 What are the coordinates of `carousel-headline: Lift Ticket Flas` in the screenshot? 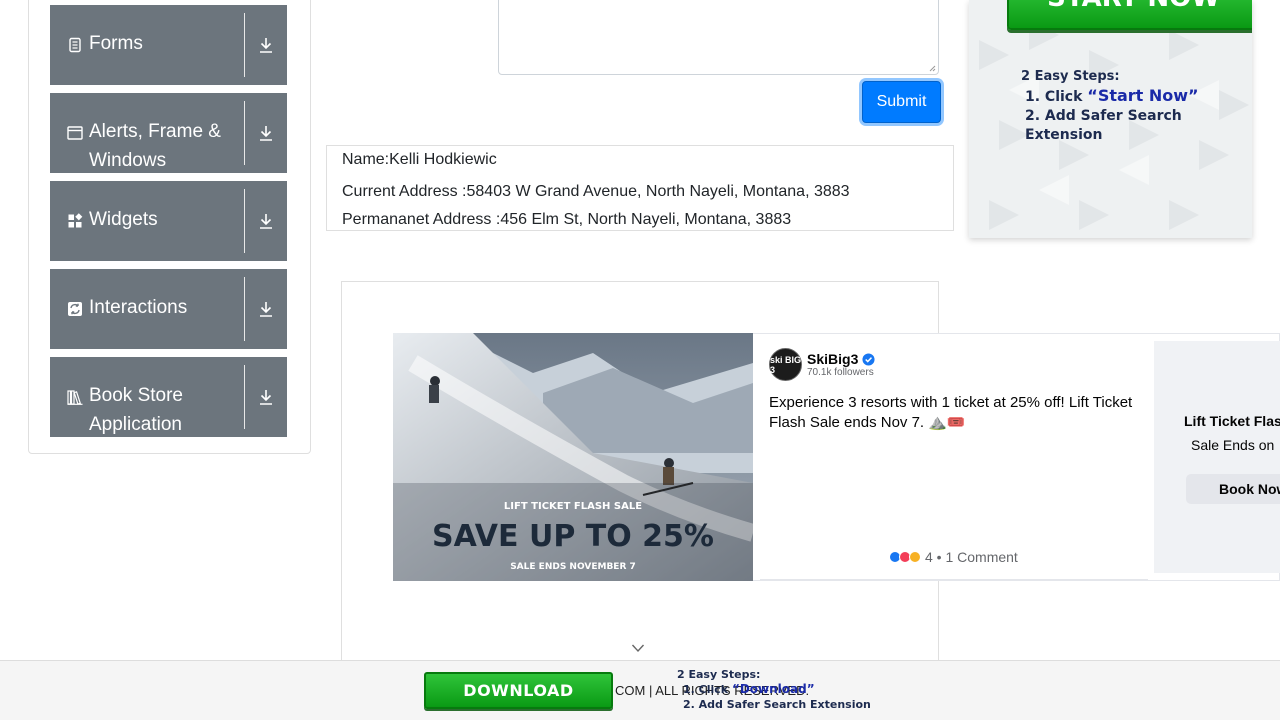 It's located at (1232, 421).